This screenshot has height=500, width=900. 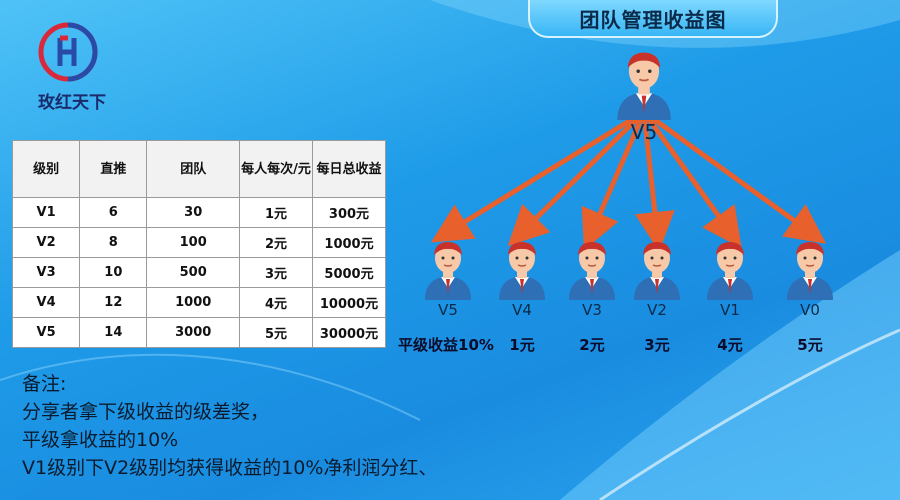 I want to click on notes-line: 平级拿收益的10%, so click(x=100, y=440).